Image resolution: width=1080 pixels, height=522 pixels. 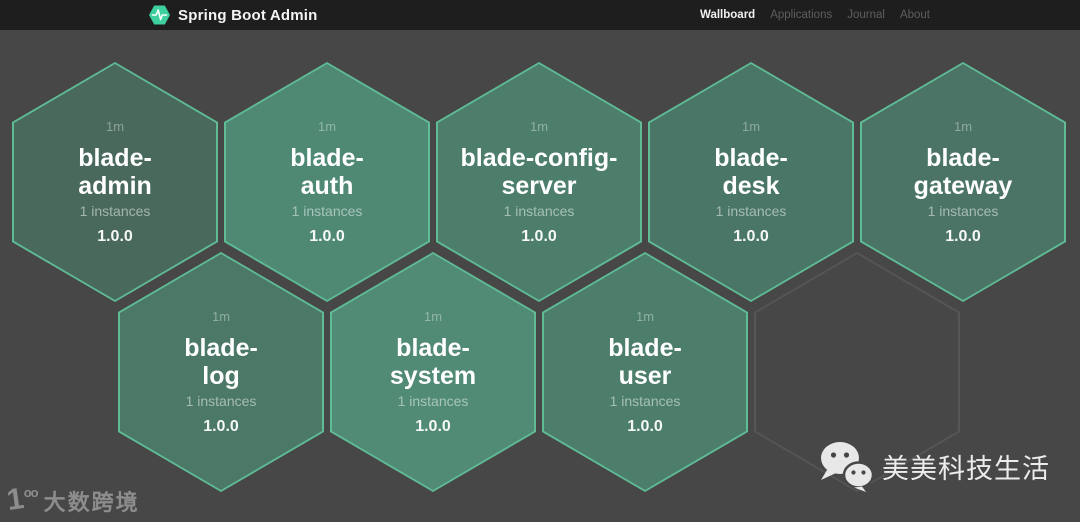 I want to click on tile-app-name: blade-auth, so click(x=327, y=172).